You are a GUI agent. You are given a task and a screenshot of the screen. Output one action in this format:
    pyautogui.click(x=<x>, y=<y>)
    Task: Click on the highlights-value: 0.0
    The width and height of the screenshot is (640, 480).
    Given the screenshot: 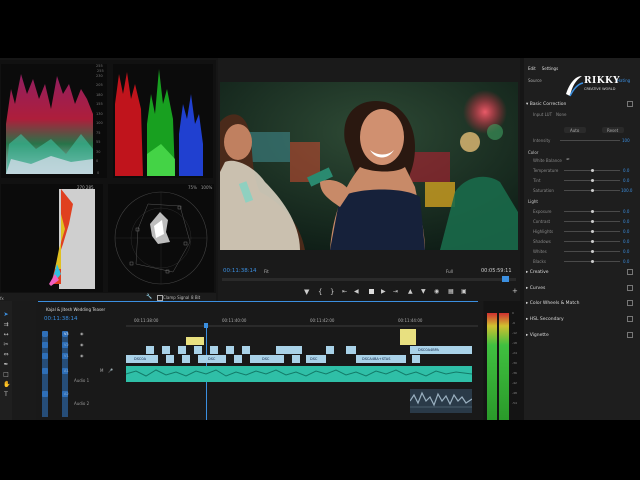 What is the action you would take?
    pyautogui.click(x=626, y=231)
    